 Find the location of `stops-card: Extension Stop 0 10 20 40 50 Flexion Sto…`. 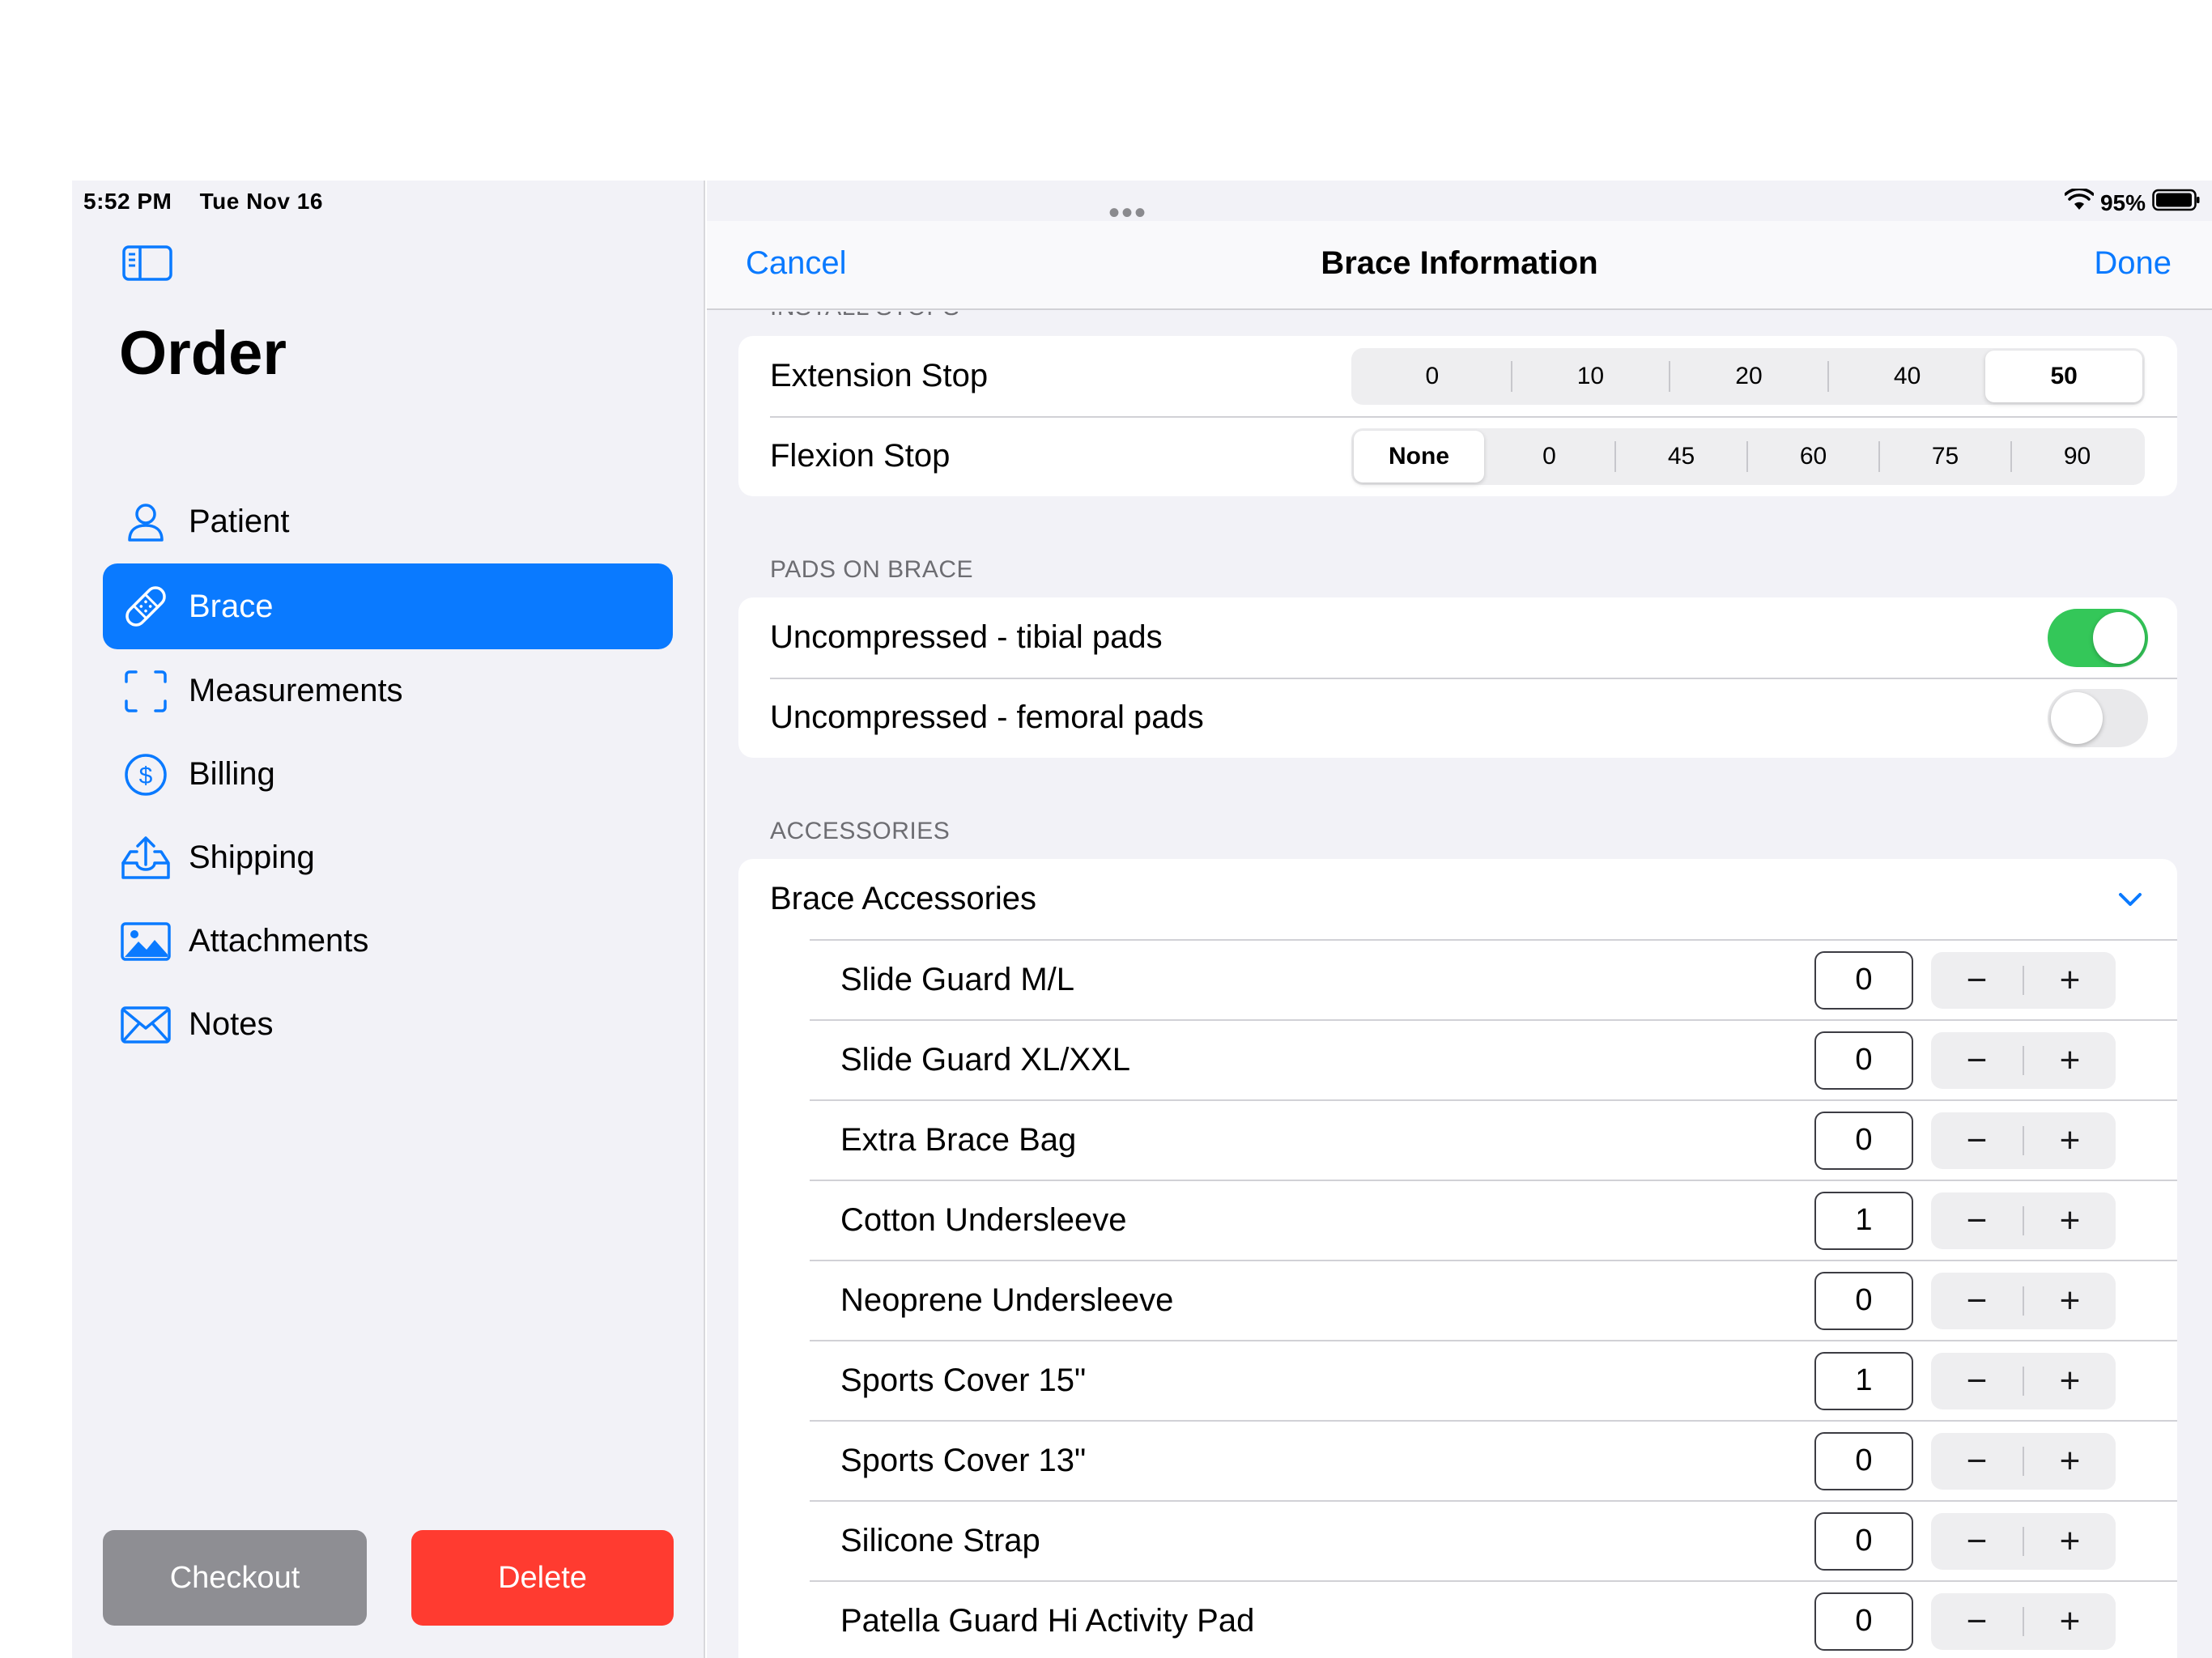

stops-card: Extension Stop 0 10 20 40 50 Flexion Sto… is located at coordinates (1457, 416).